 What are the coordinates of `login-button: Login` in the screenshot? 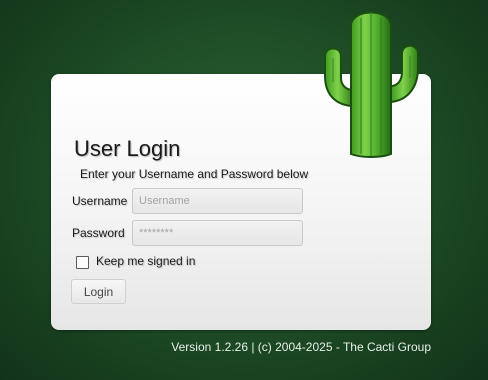 It's located at (98, 291).